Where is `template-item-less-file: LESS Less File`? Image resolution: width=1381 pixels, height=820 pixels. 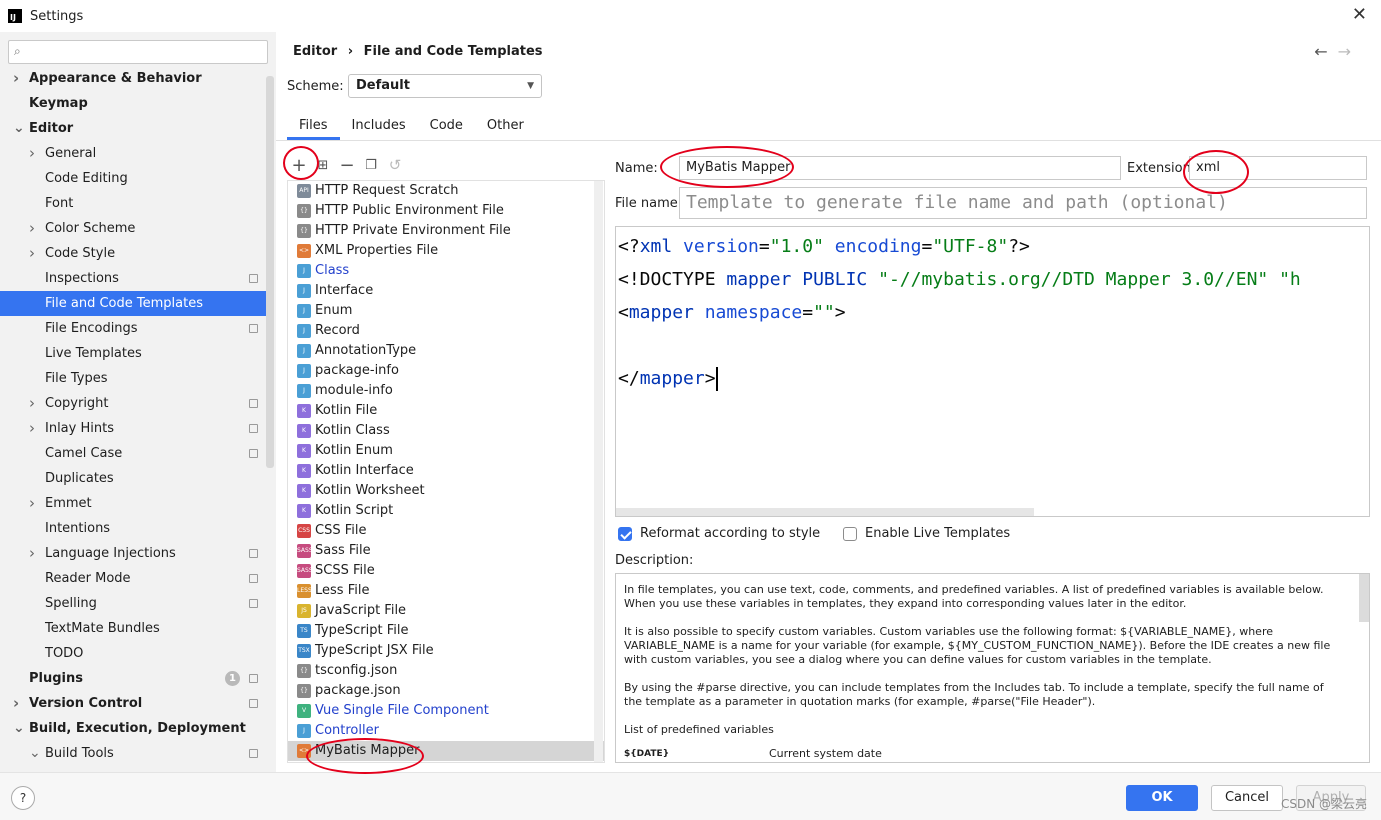
template-item-less-file: LESS Less File is located at coordinates (446, 591).